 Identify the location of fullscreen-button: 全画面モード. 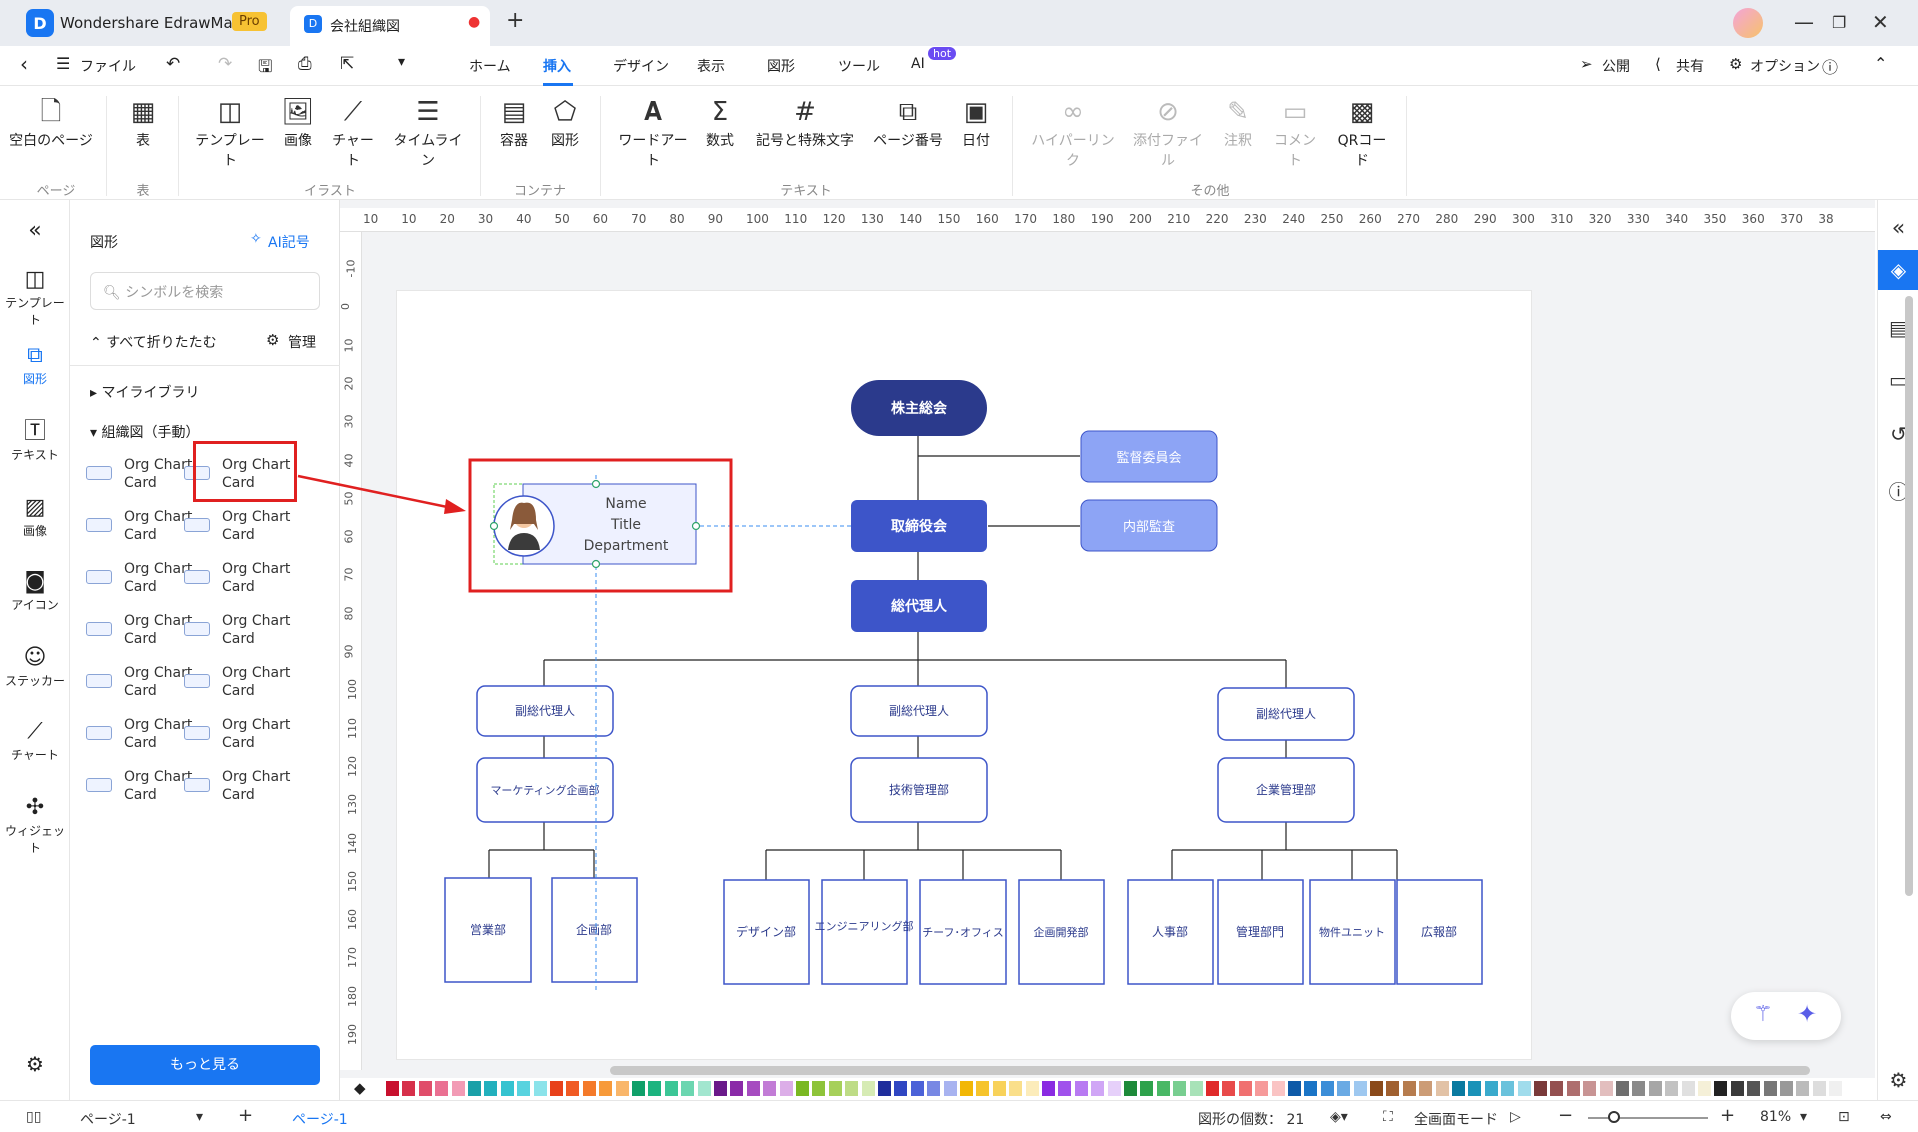
(1456, 1119).